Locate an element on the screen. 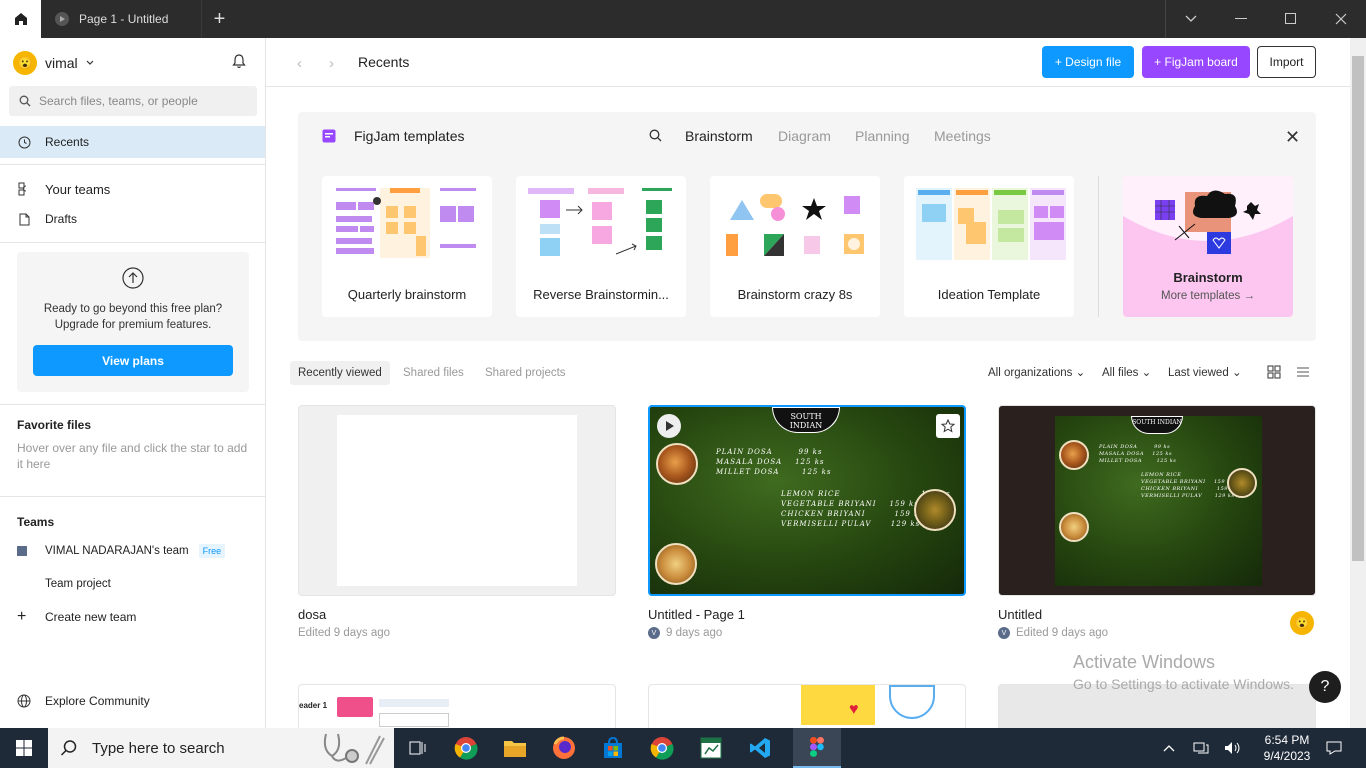  explore-label: Explore Community is located at coordinates (97, 701).